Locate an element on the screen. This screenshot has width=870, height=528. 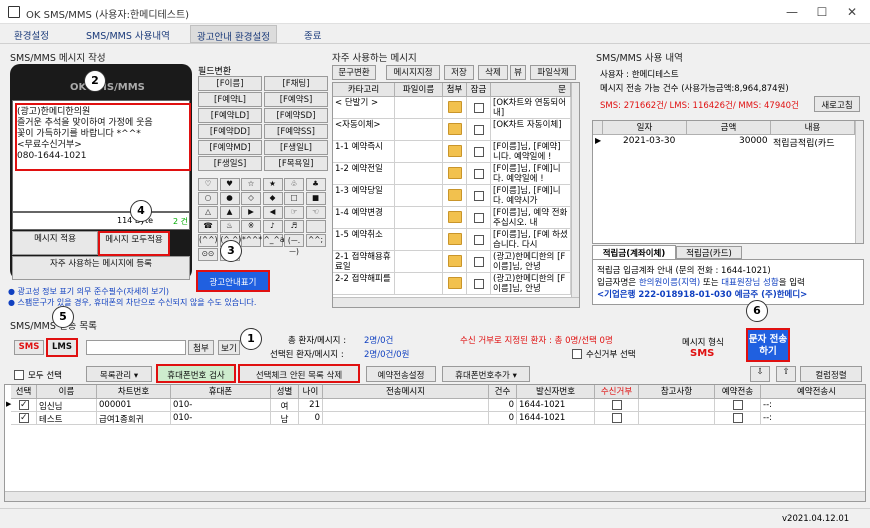
frequent-row: 1-3 예약당일 [F이름]님, [F예]니다. 예약시가 is located at coordinates (452, 196).